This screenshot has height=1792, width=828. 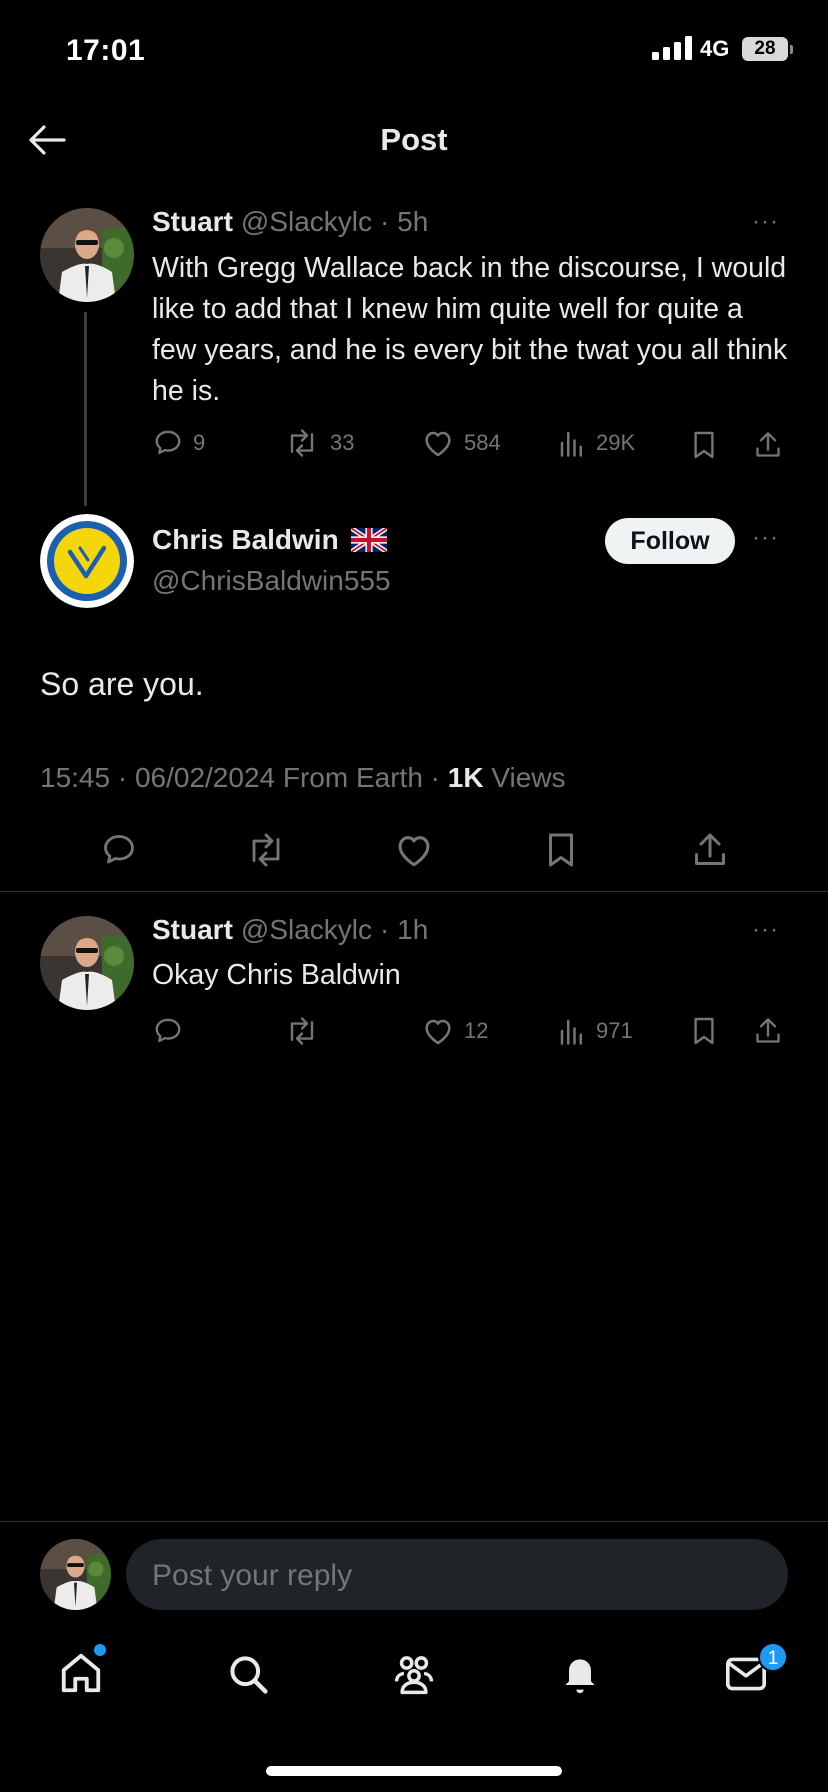 What do you see at coordinates (75, 1574) in the screenshot?
I see `my-avatar` at bounding box center [75, 1574].